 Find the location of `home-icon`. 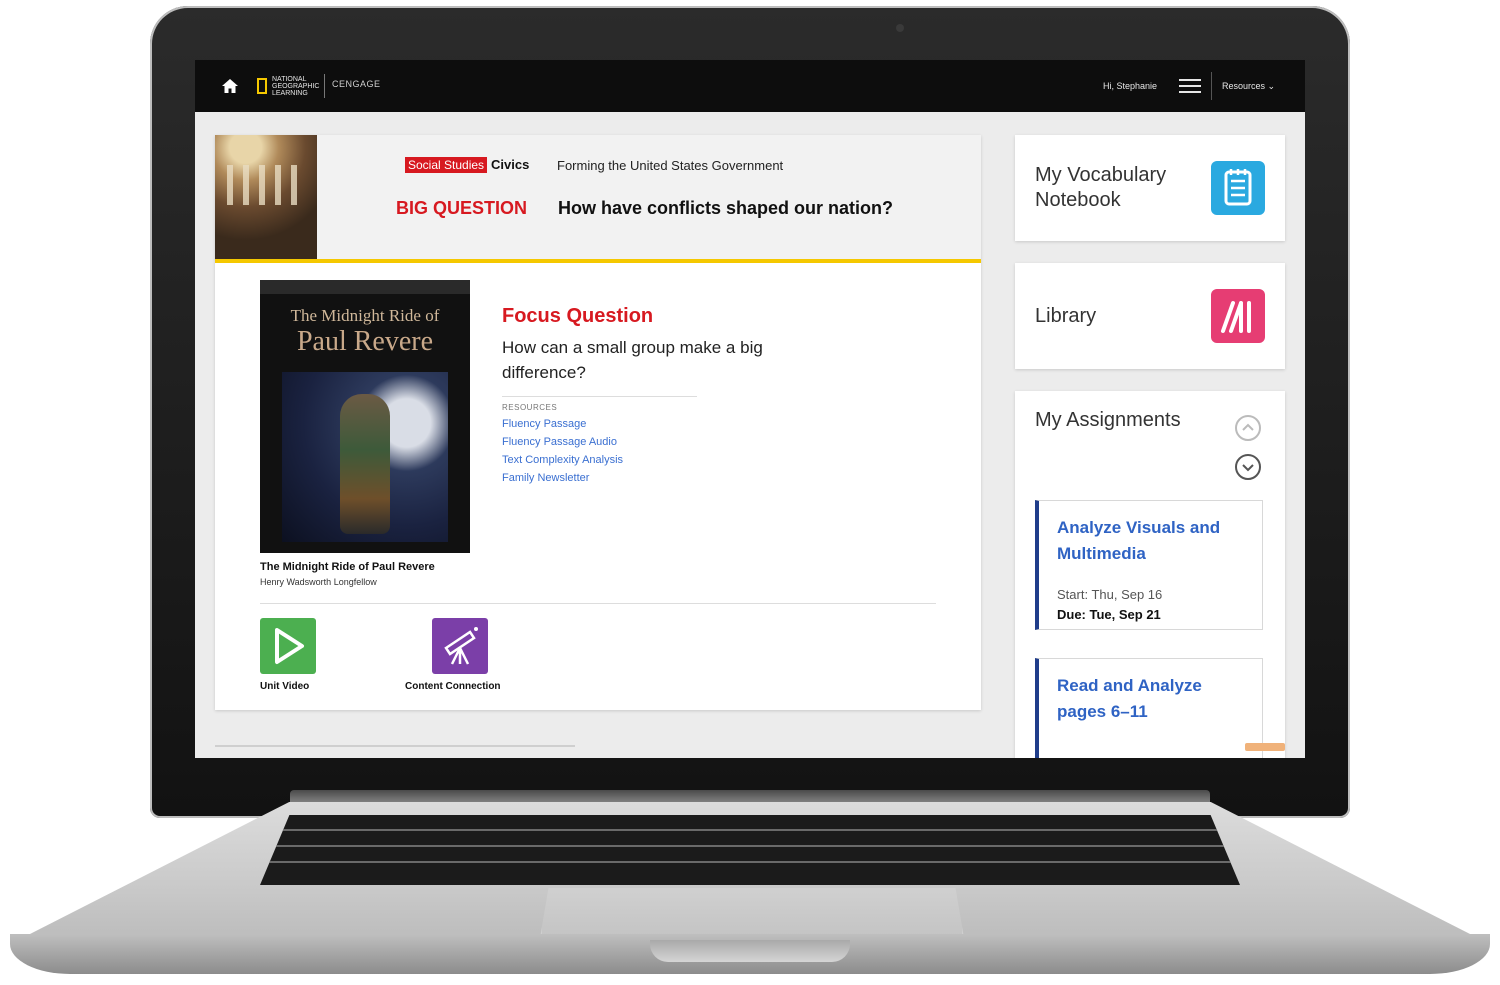

home-icon is located at coordinates (230, 86).